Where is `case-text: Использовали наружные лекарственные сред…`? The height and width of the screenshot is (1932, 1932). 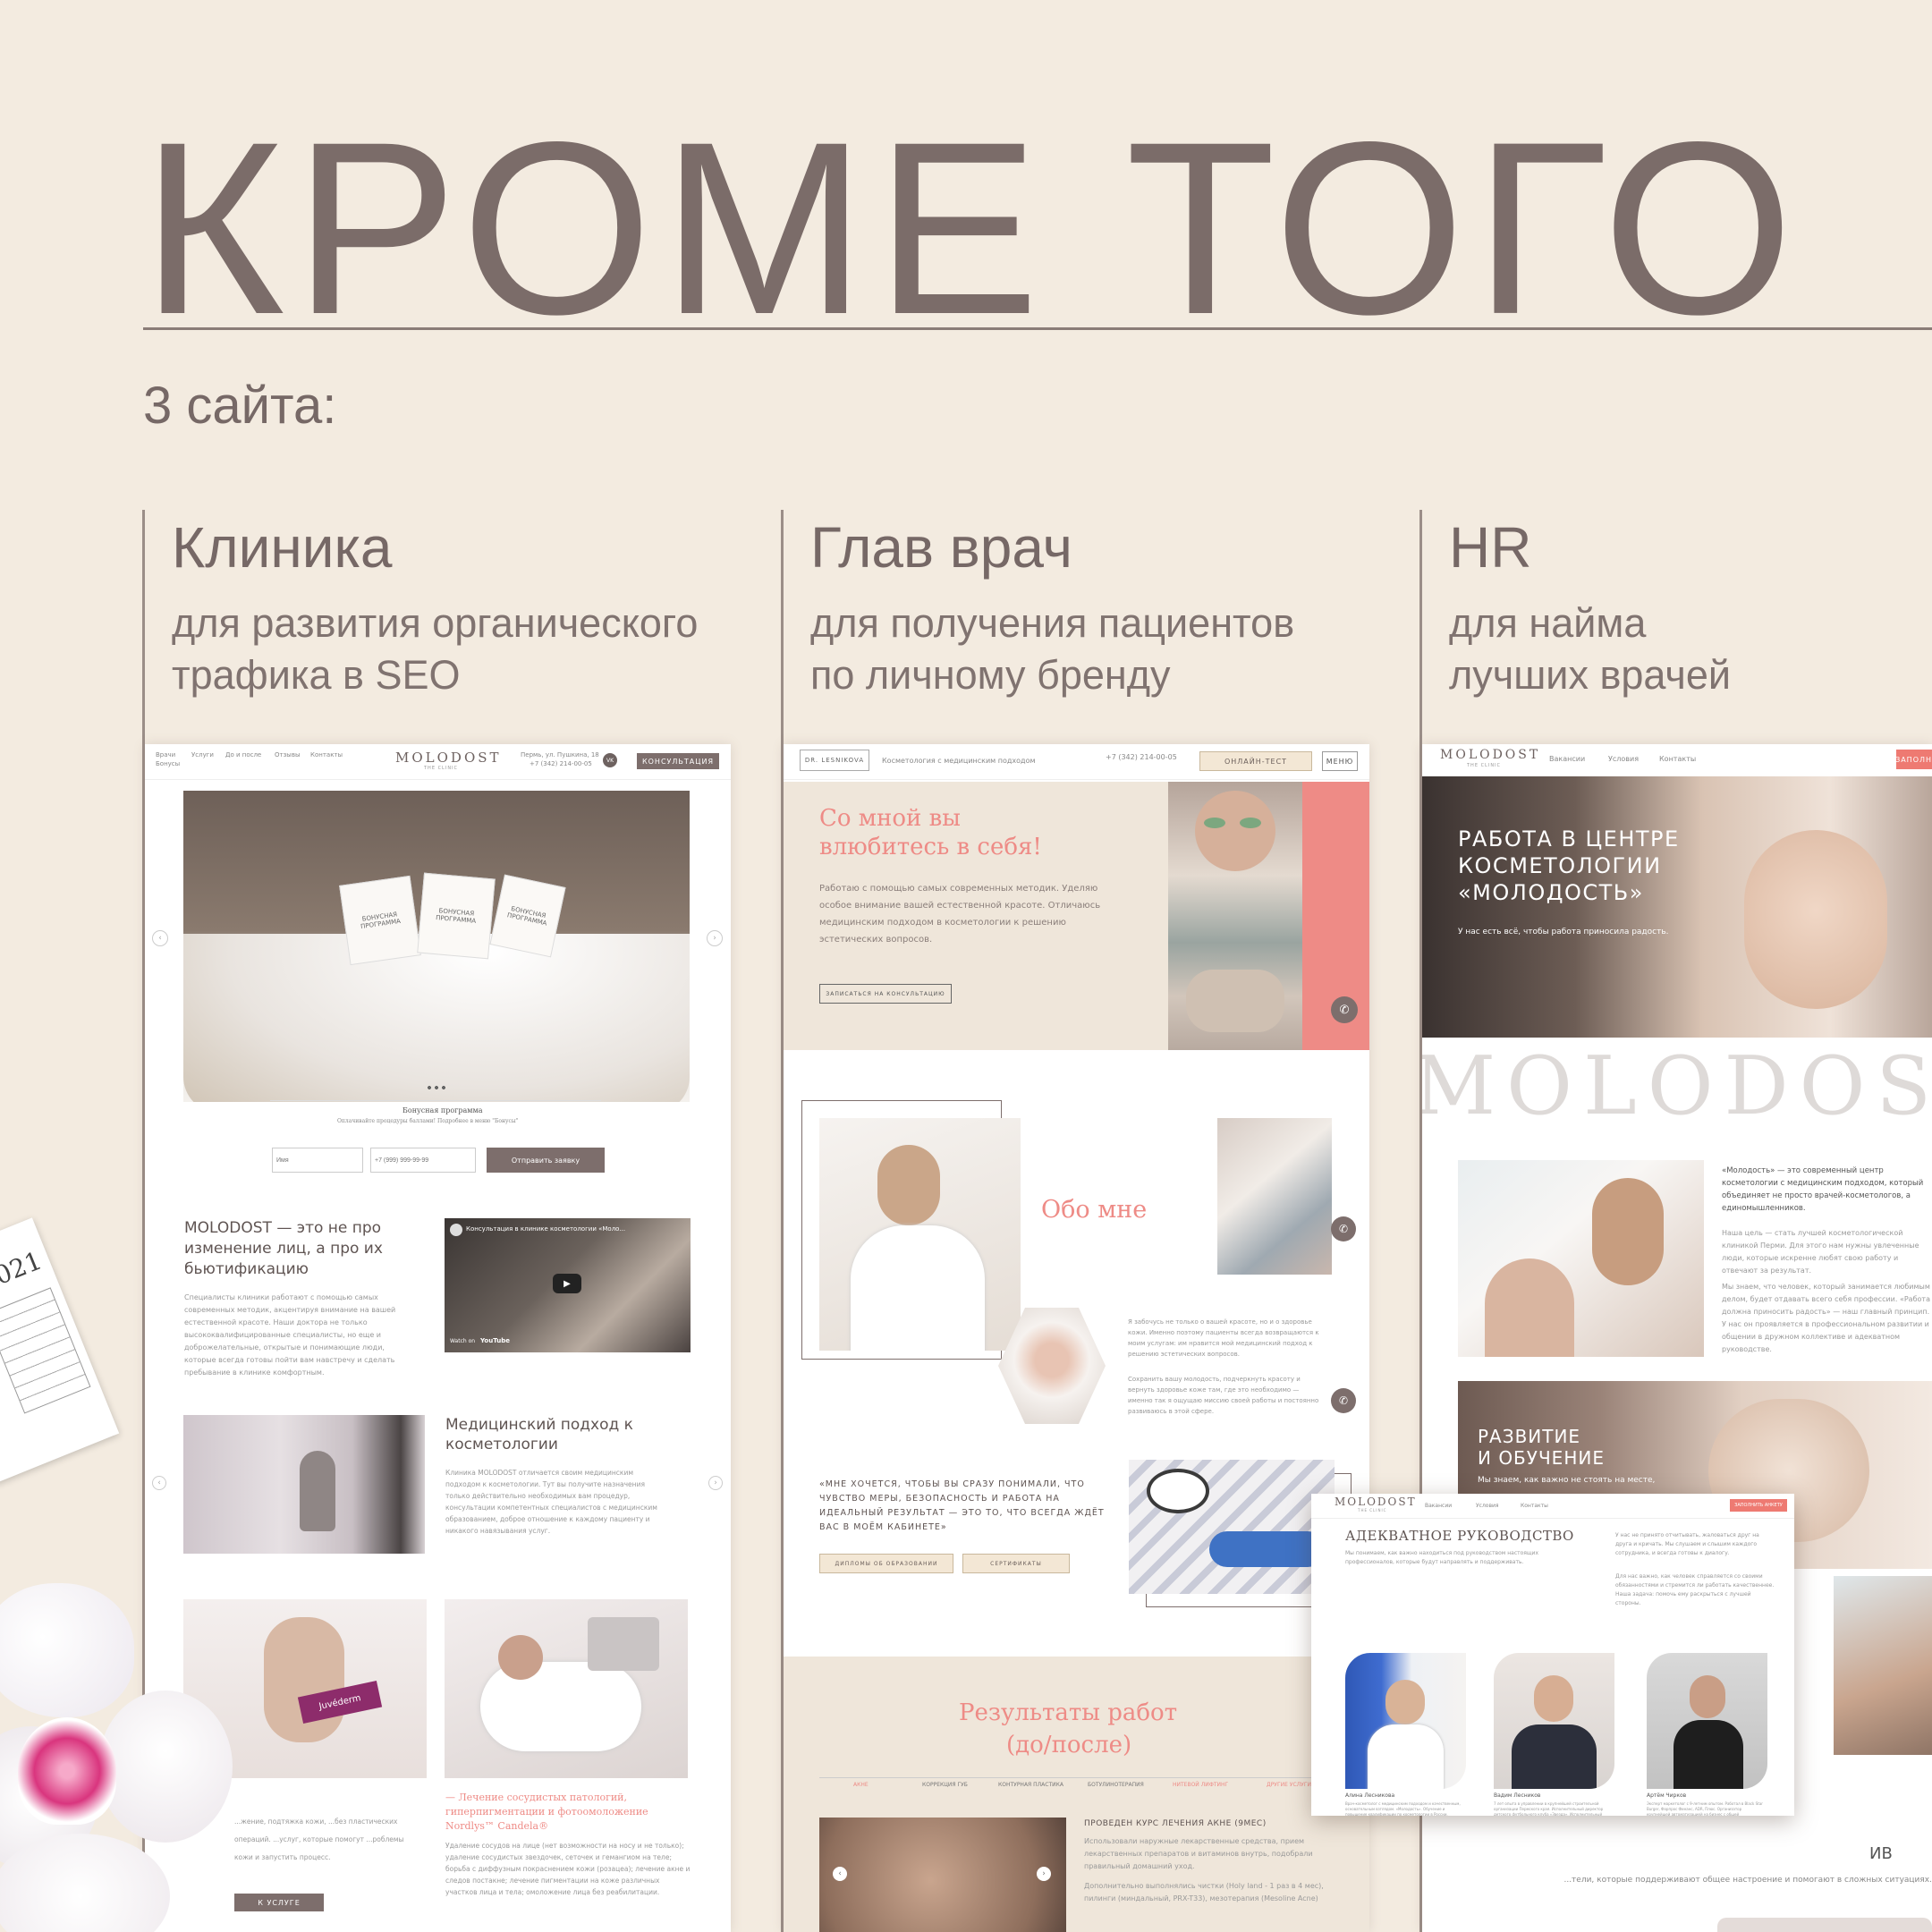 case-text: Использовали наружные лекарственные сред… is located at coordinates (1198, 1853).